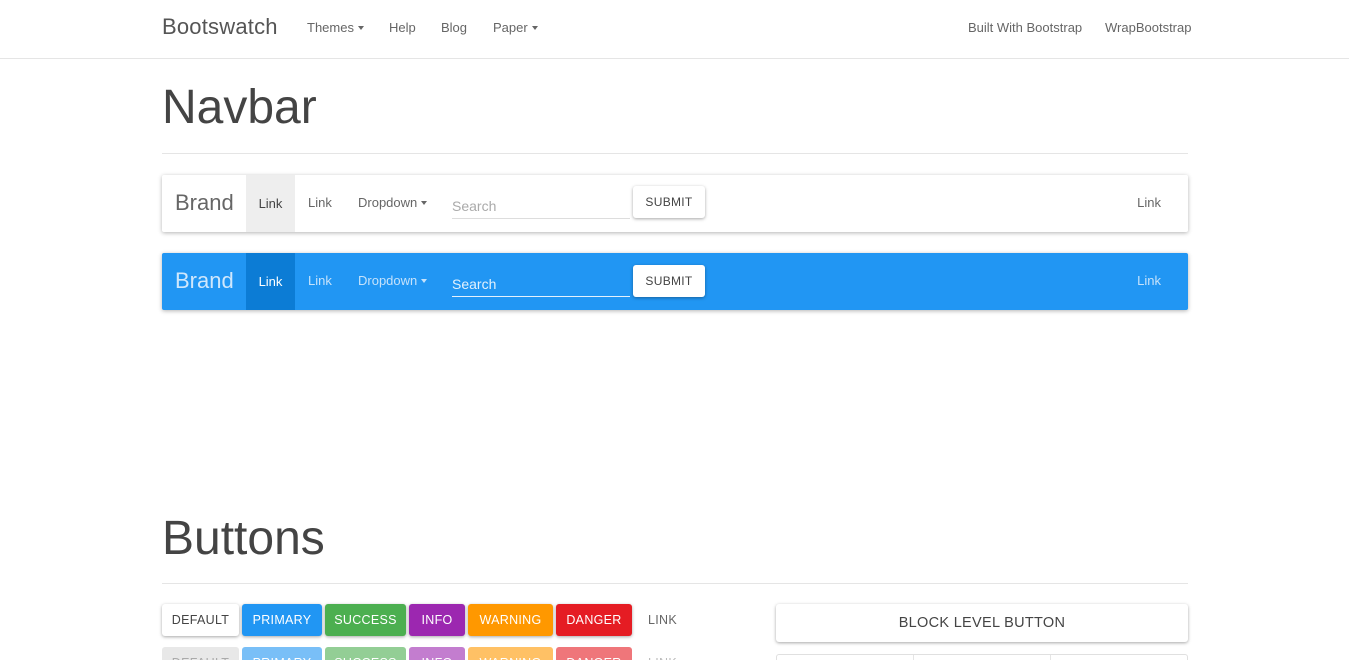 The image size is (1349, 660). I want to click on primary-button-disabled: PRIMARY, so click(282, 653).